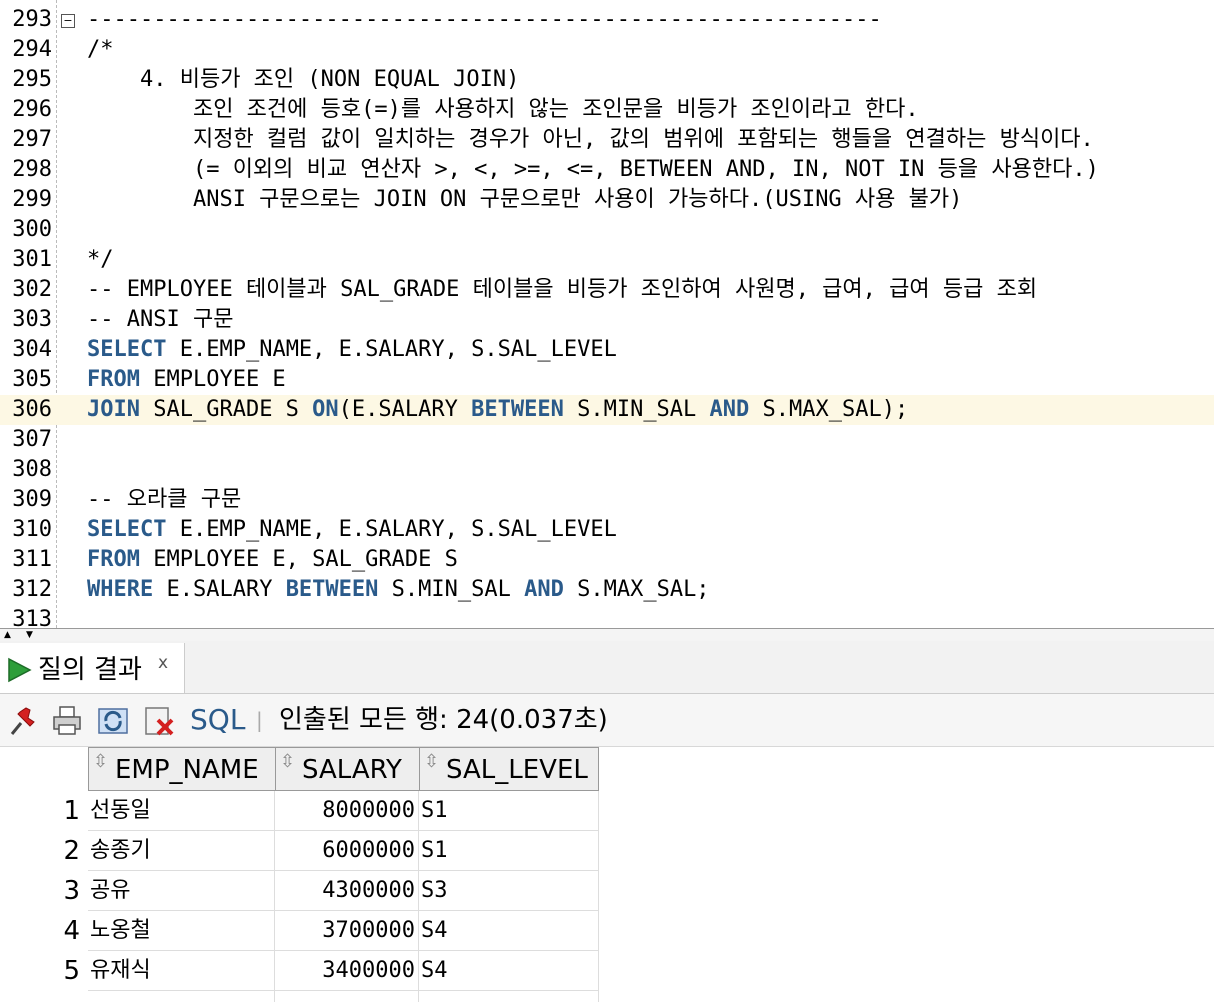 This screenshot has height=1002, width=1214. What do you see at coordinates (636, 589) in the screenshot?
I see `sql-text: S.MAX_SAL;` at bounding box center [636, 589].